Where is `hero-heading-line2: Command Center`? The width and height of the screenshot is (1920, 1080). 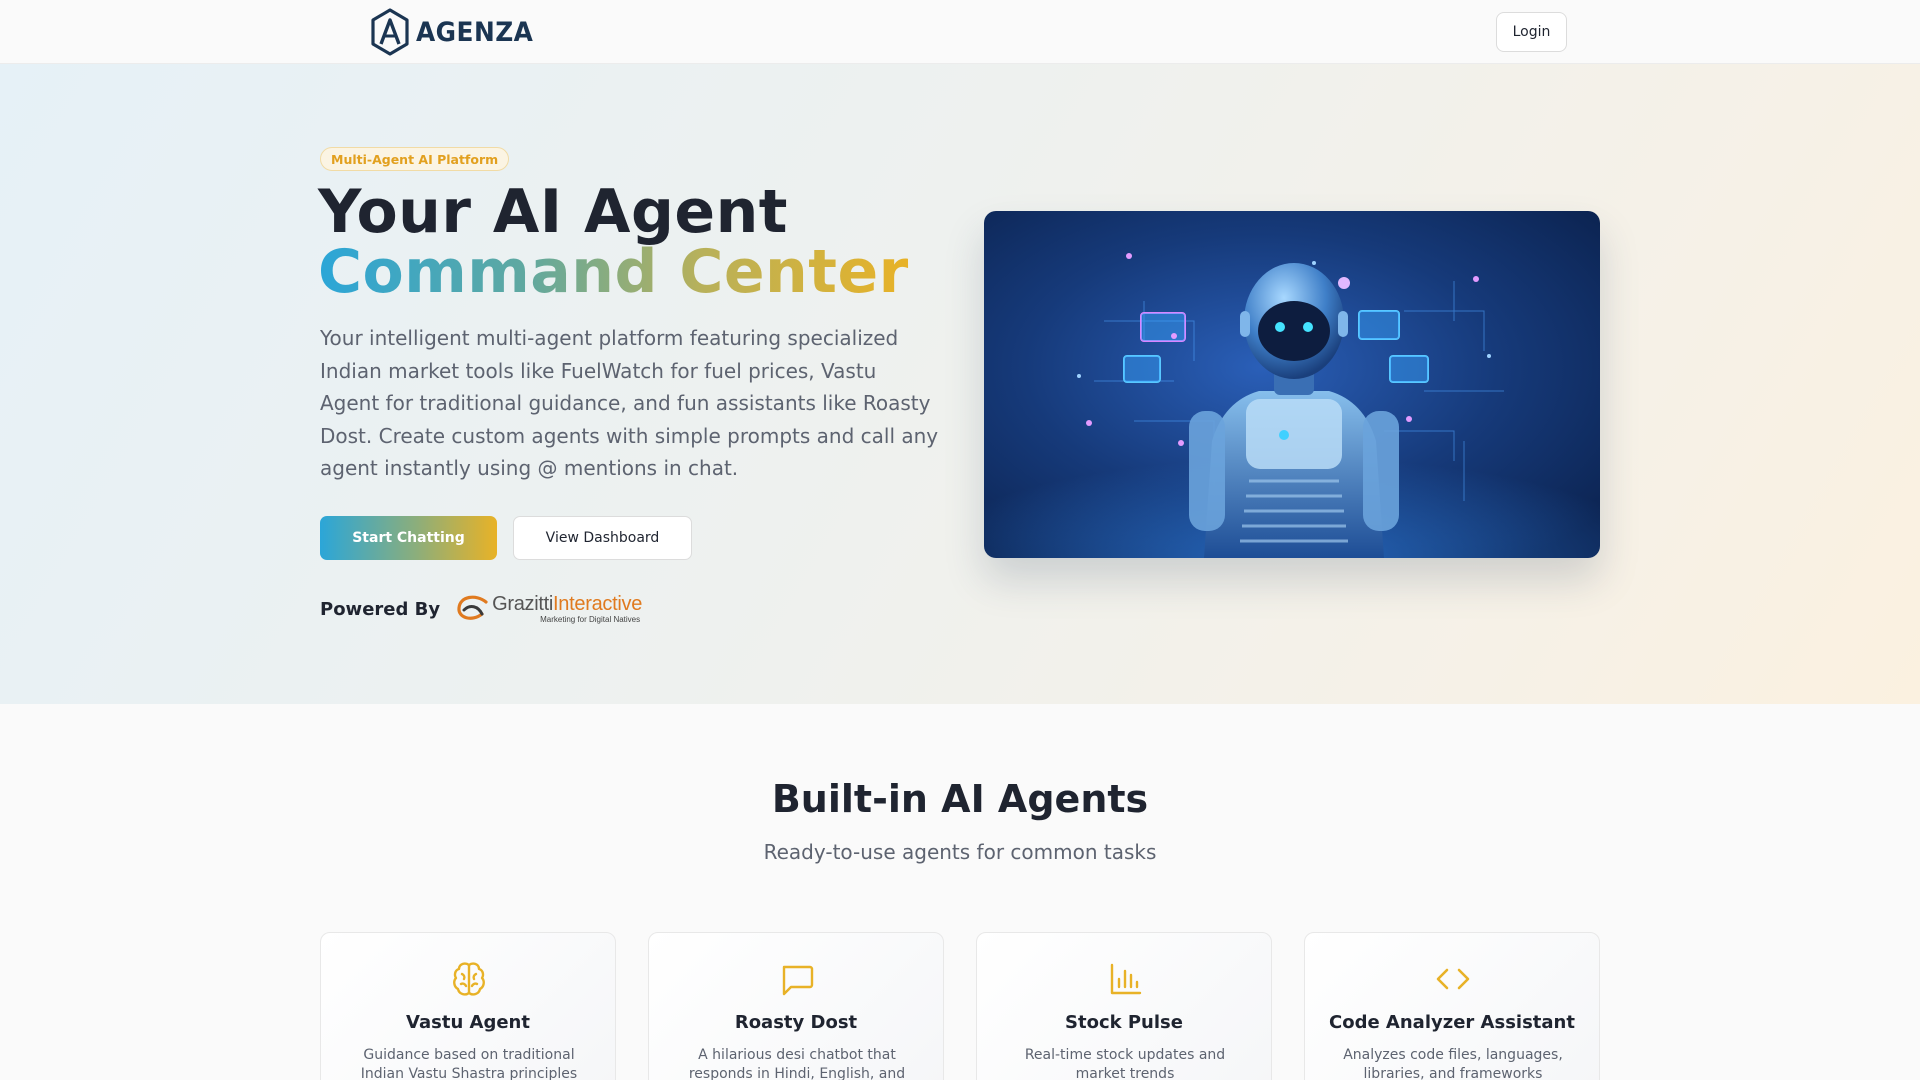
hero-heading-line2: Command Center is located at coordinates (613, 272).